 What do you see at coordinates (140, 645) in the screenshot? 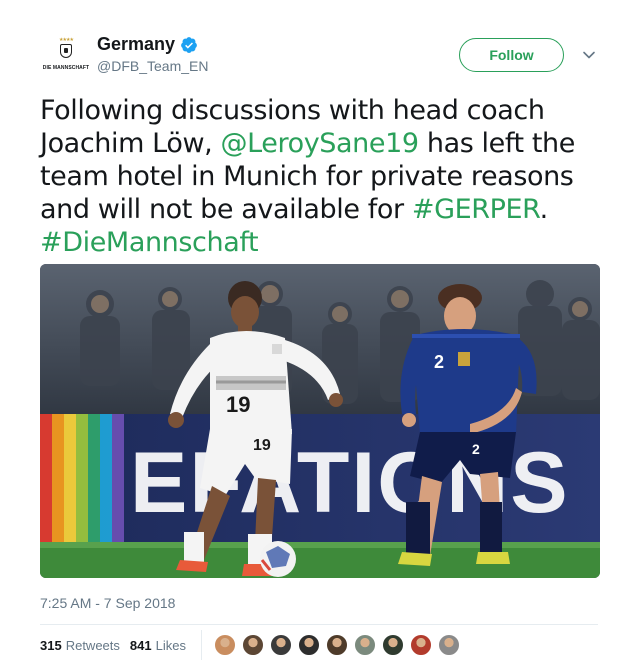
I see `likes-count: 841` at bounding box center [140, 645].